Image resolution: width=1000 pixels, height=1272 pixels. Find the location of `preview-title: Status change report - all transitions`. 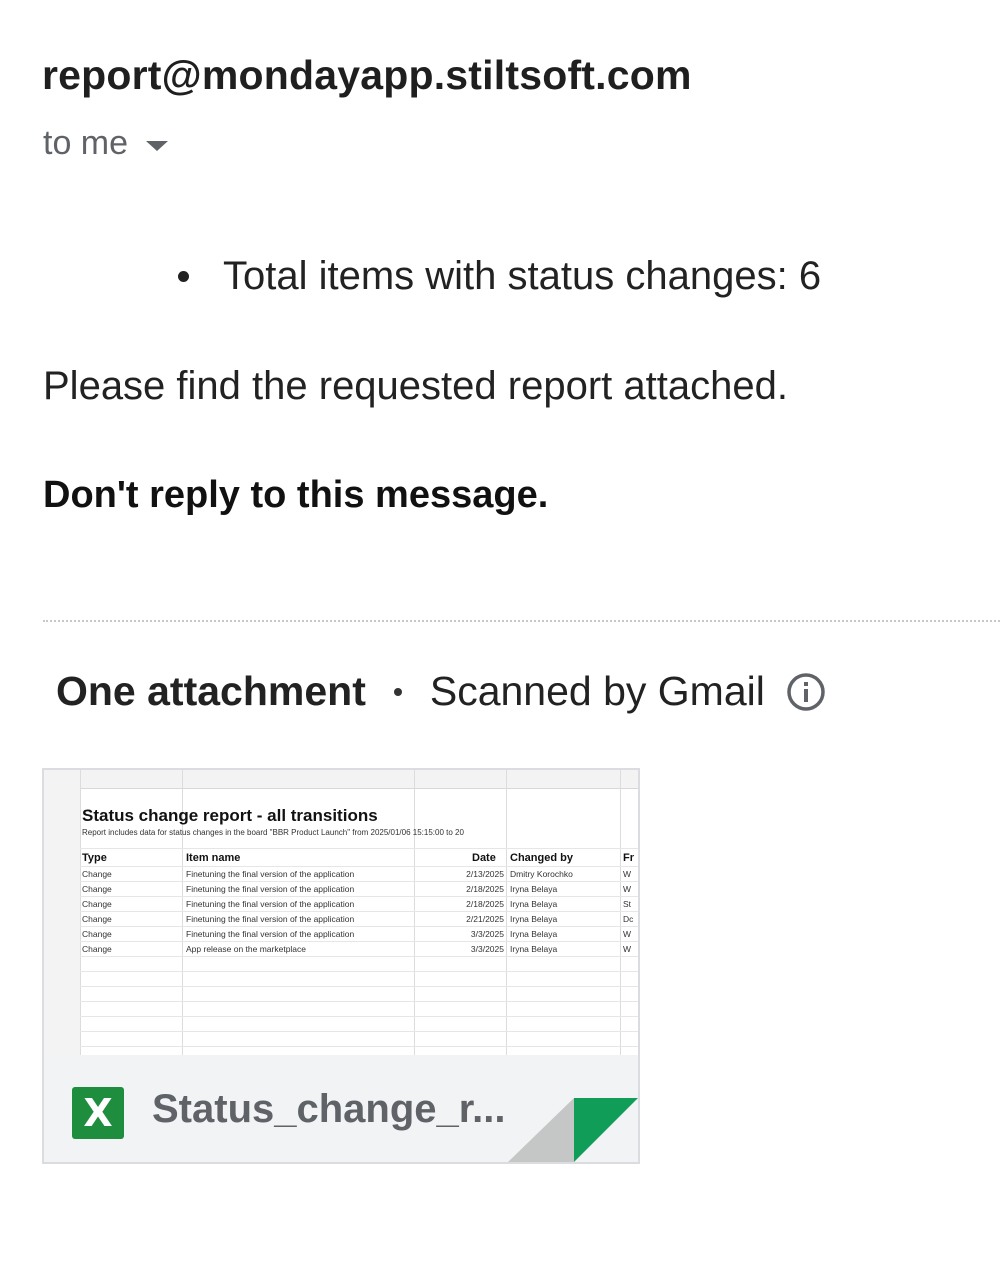

preview-title: Status change report - all transitions is located at coordinates (230, 815).